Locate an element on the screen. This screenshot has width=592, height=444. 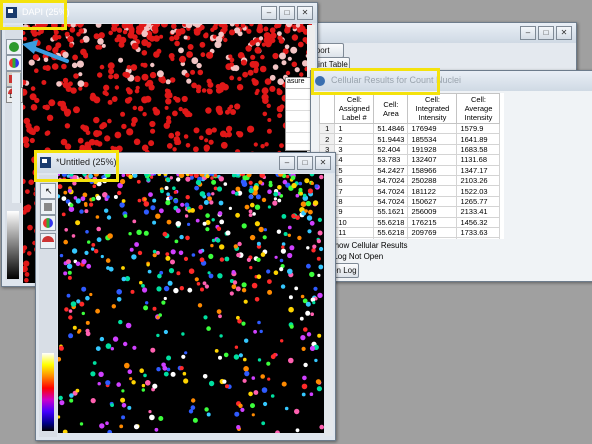
table-row: 9955.16212560092133.41 is located at coordinates (410, 212).